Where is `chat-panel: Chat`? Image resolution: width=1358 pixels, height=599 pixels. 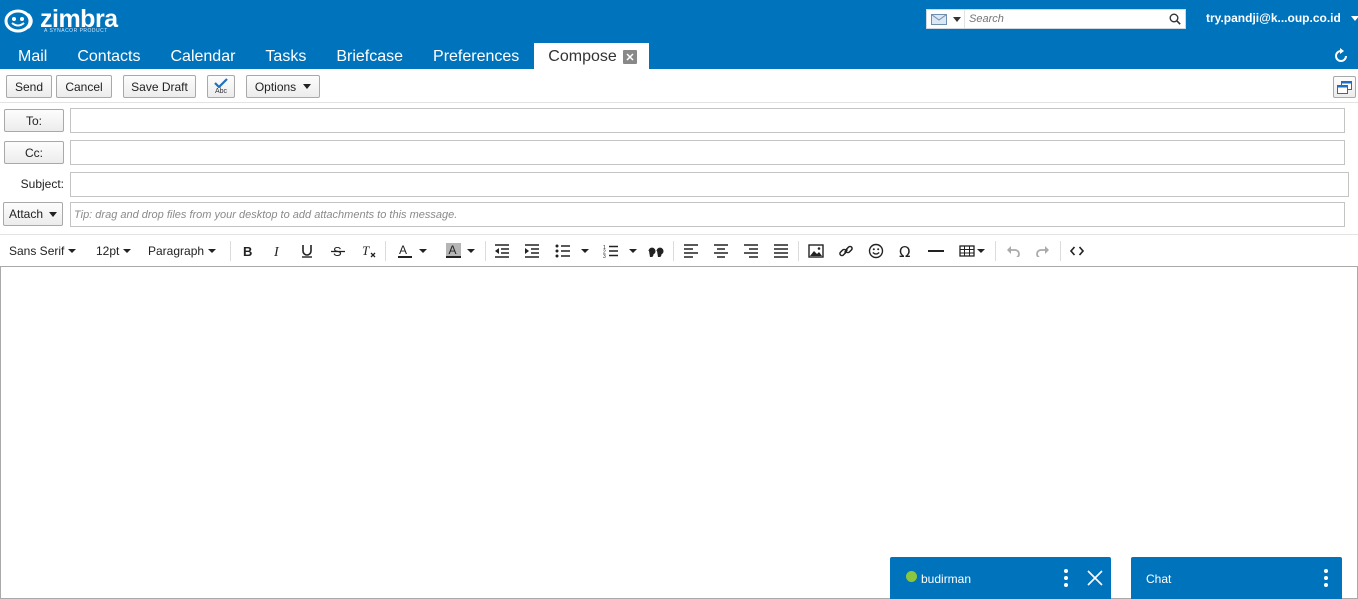 chat-panel: Chat is located at coordinates (1236, 578).